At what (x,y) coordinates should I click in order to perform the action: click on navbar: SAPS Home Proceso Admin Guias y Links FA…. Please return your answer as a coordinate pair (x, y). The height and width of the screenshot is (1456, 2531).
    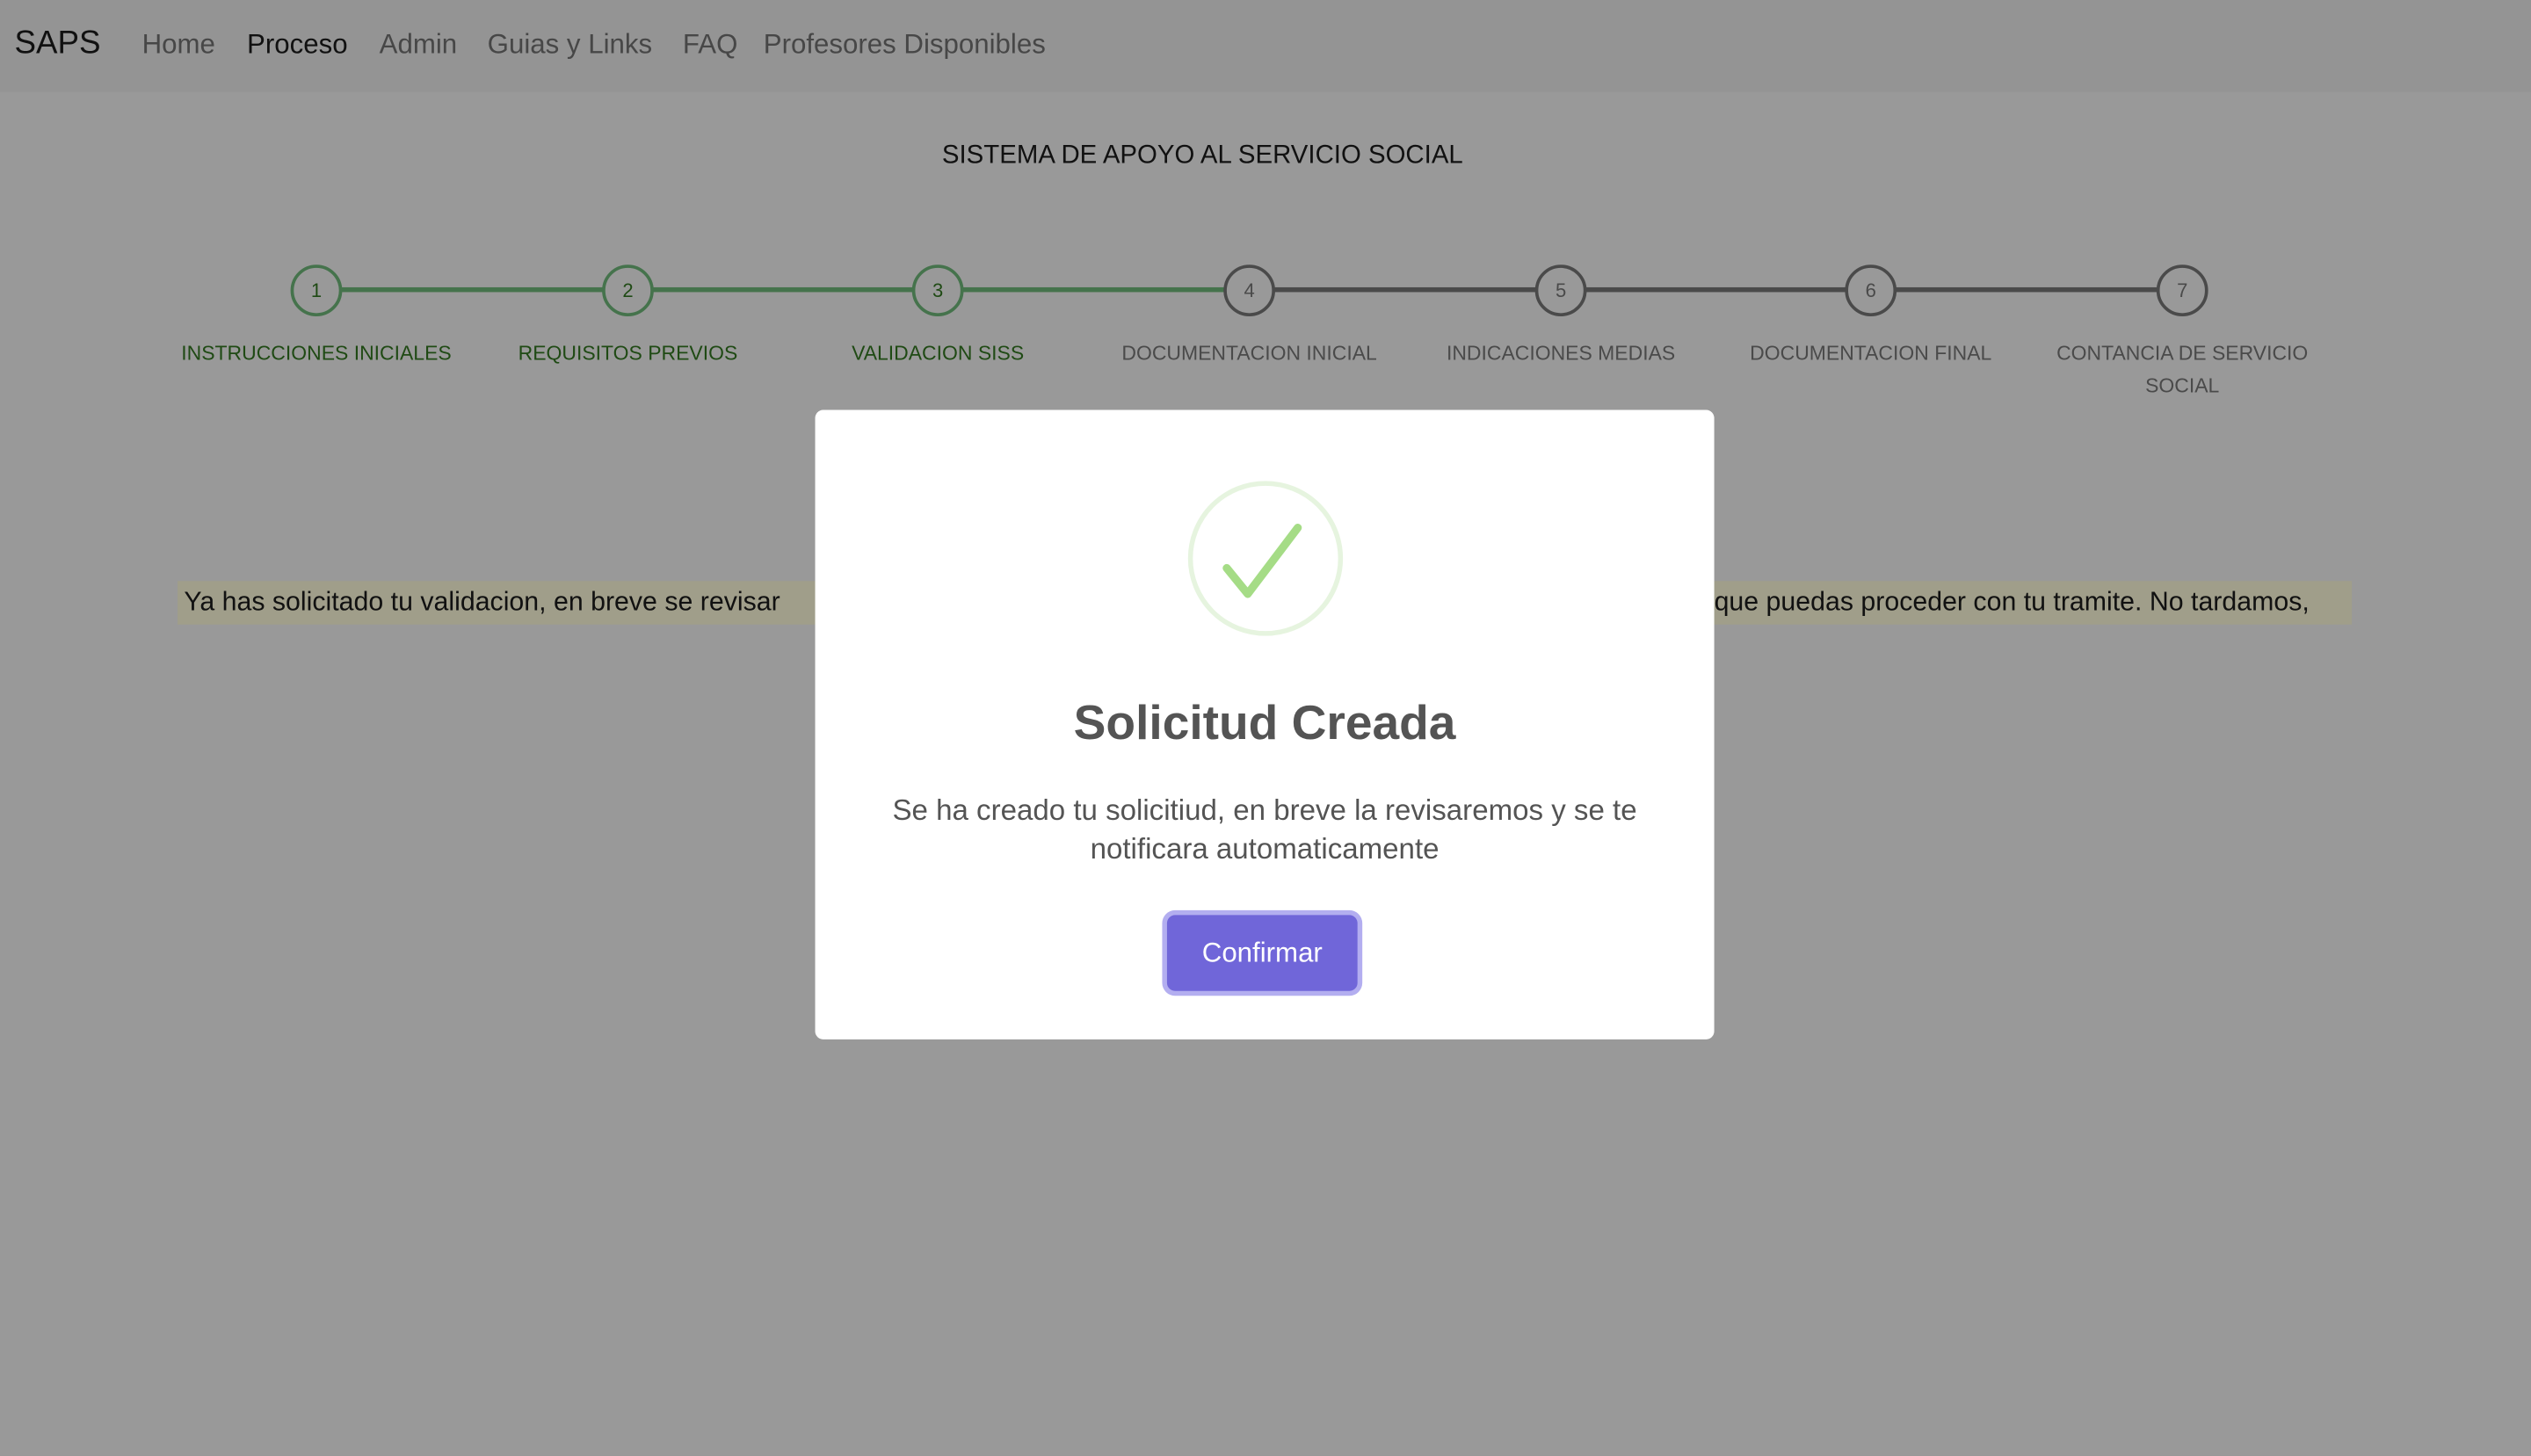
    Looking at the image, I should click on (1265, 46).